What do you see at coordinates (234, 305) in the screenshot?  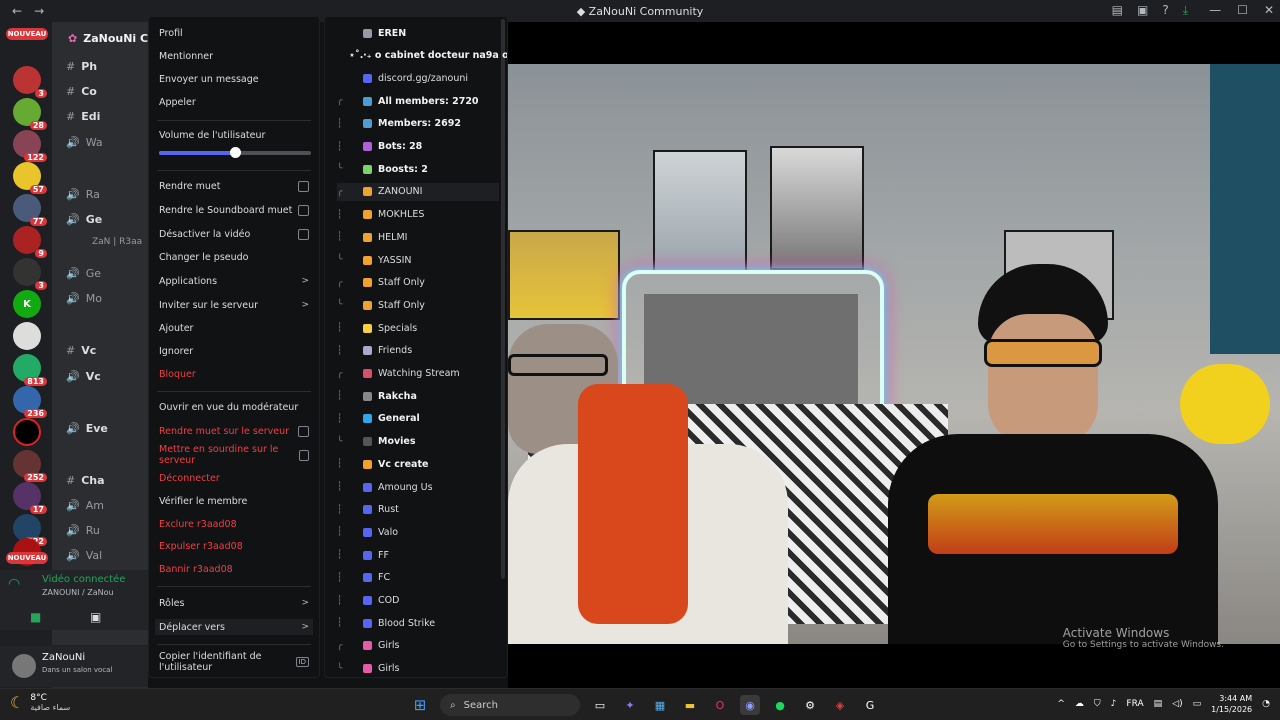 I see `menu-invite: Inviter sur le serveur >` at bounding box center [234, 305].